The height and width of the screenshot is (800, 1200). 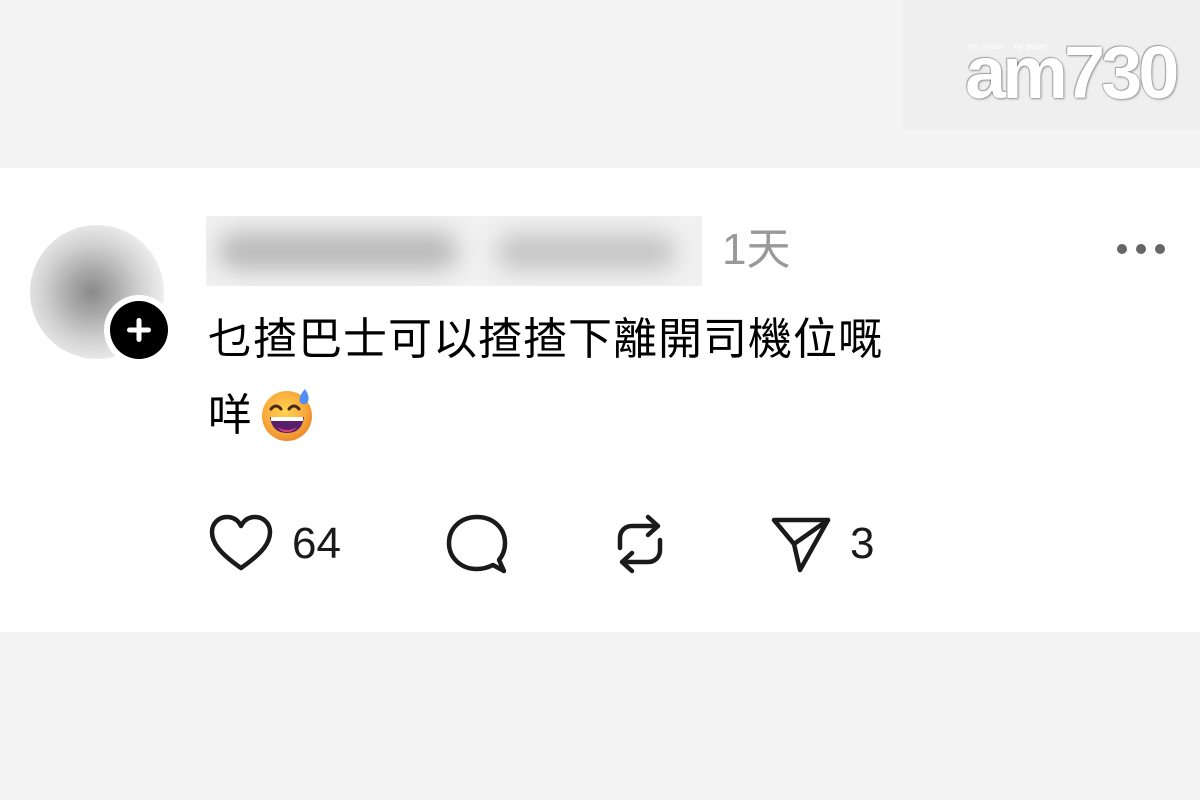 I want to click on comment-icon, so click(x=477, y=544).